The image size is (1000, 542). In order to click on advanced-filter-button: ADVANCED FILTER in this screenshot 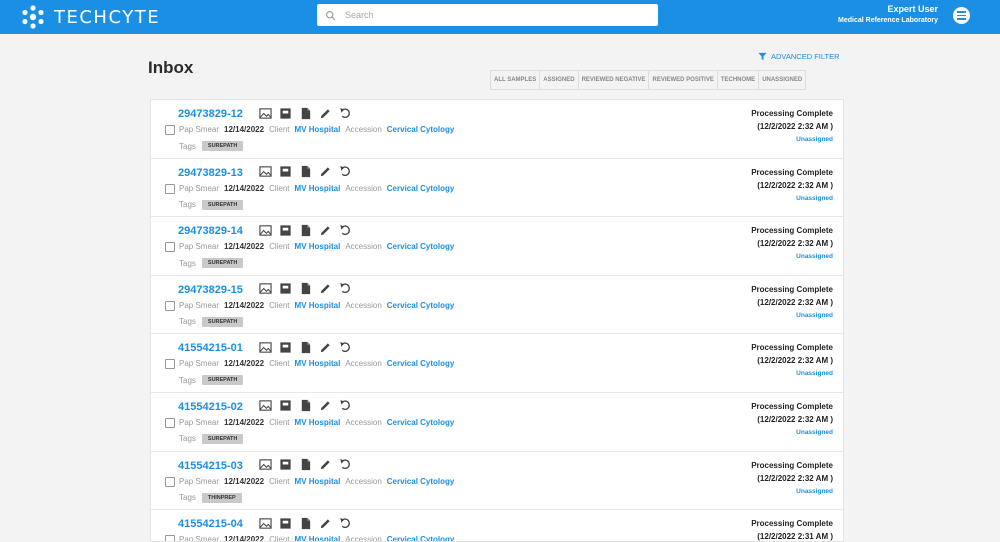, I will do `click(798, 56)`.